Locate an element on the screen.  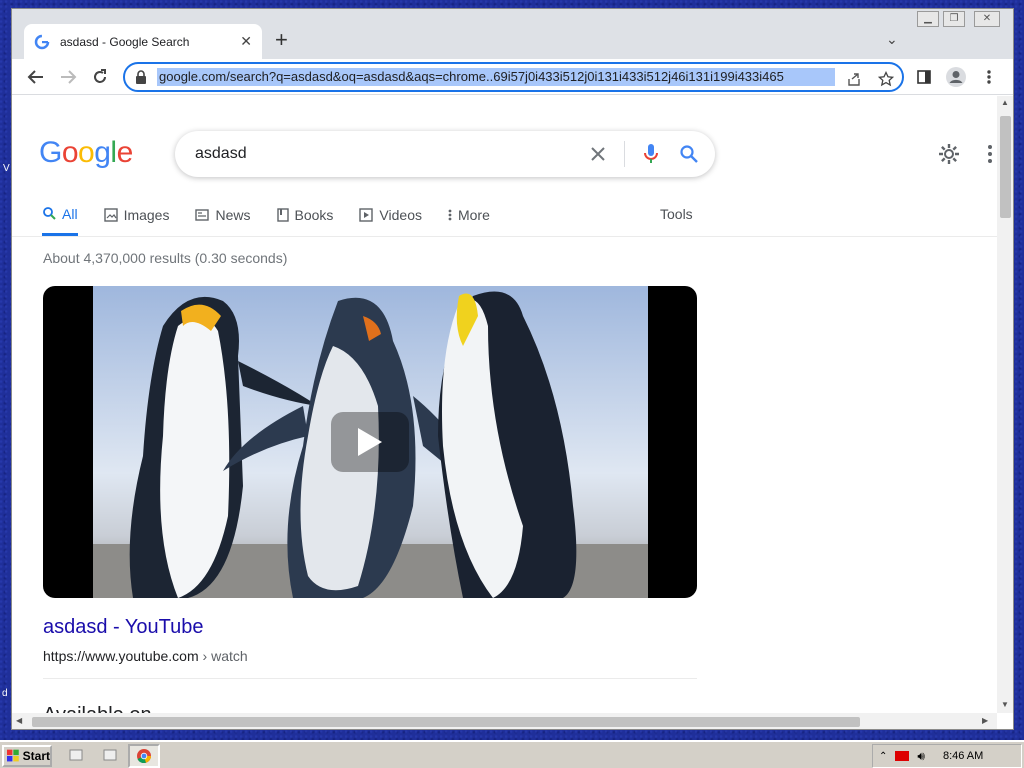
more-dots-icon is located at coordinates (450, 215).